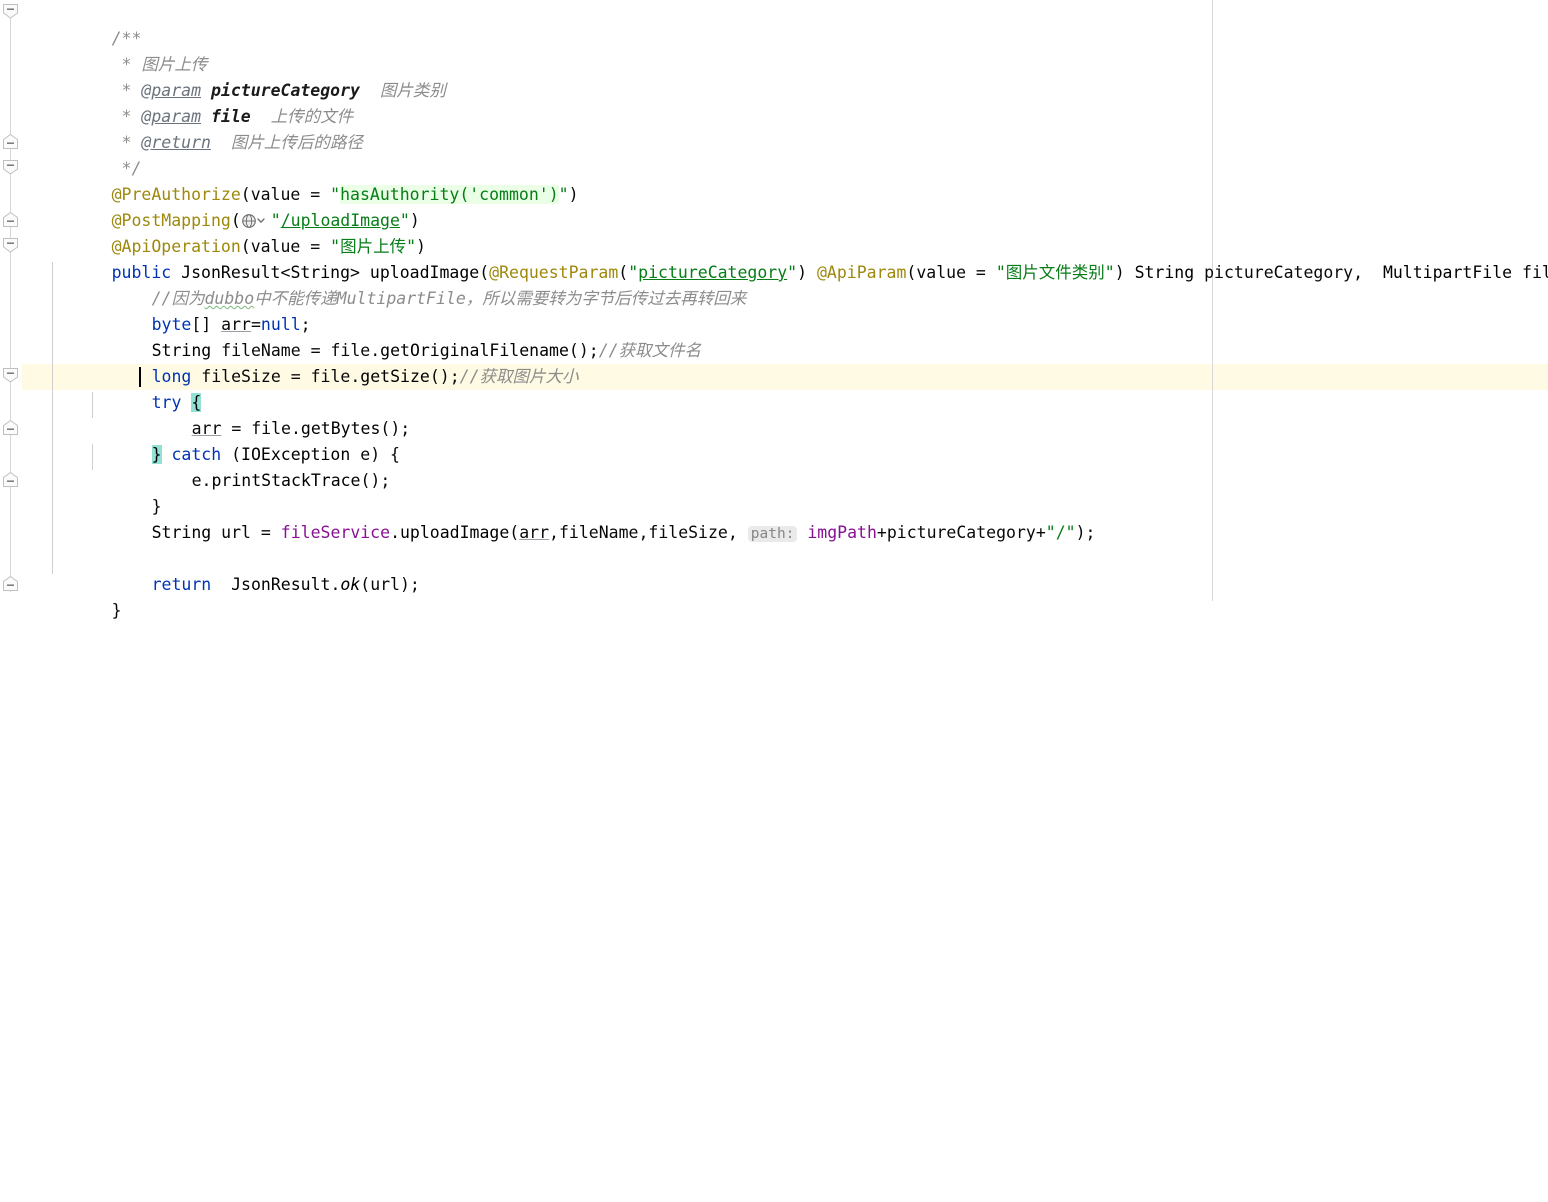 The image size is (1548, 1202). I want to click on fold-gutter, so click(11, 300).